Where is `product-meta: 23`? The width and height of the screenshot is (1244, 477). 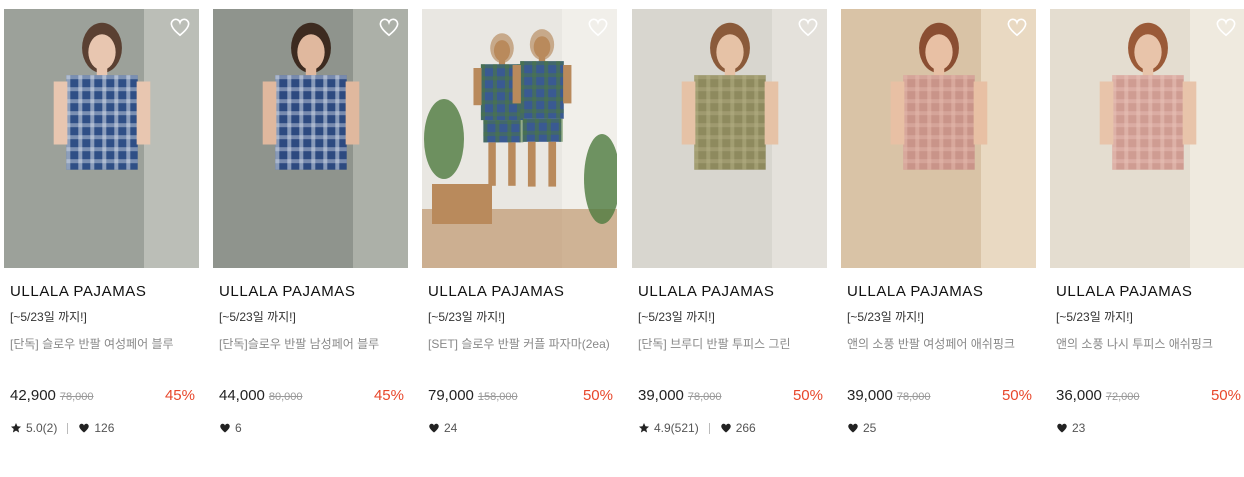 product-meta: 23 is located at coordinates (1070, 428).